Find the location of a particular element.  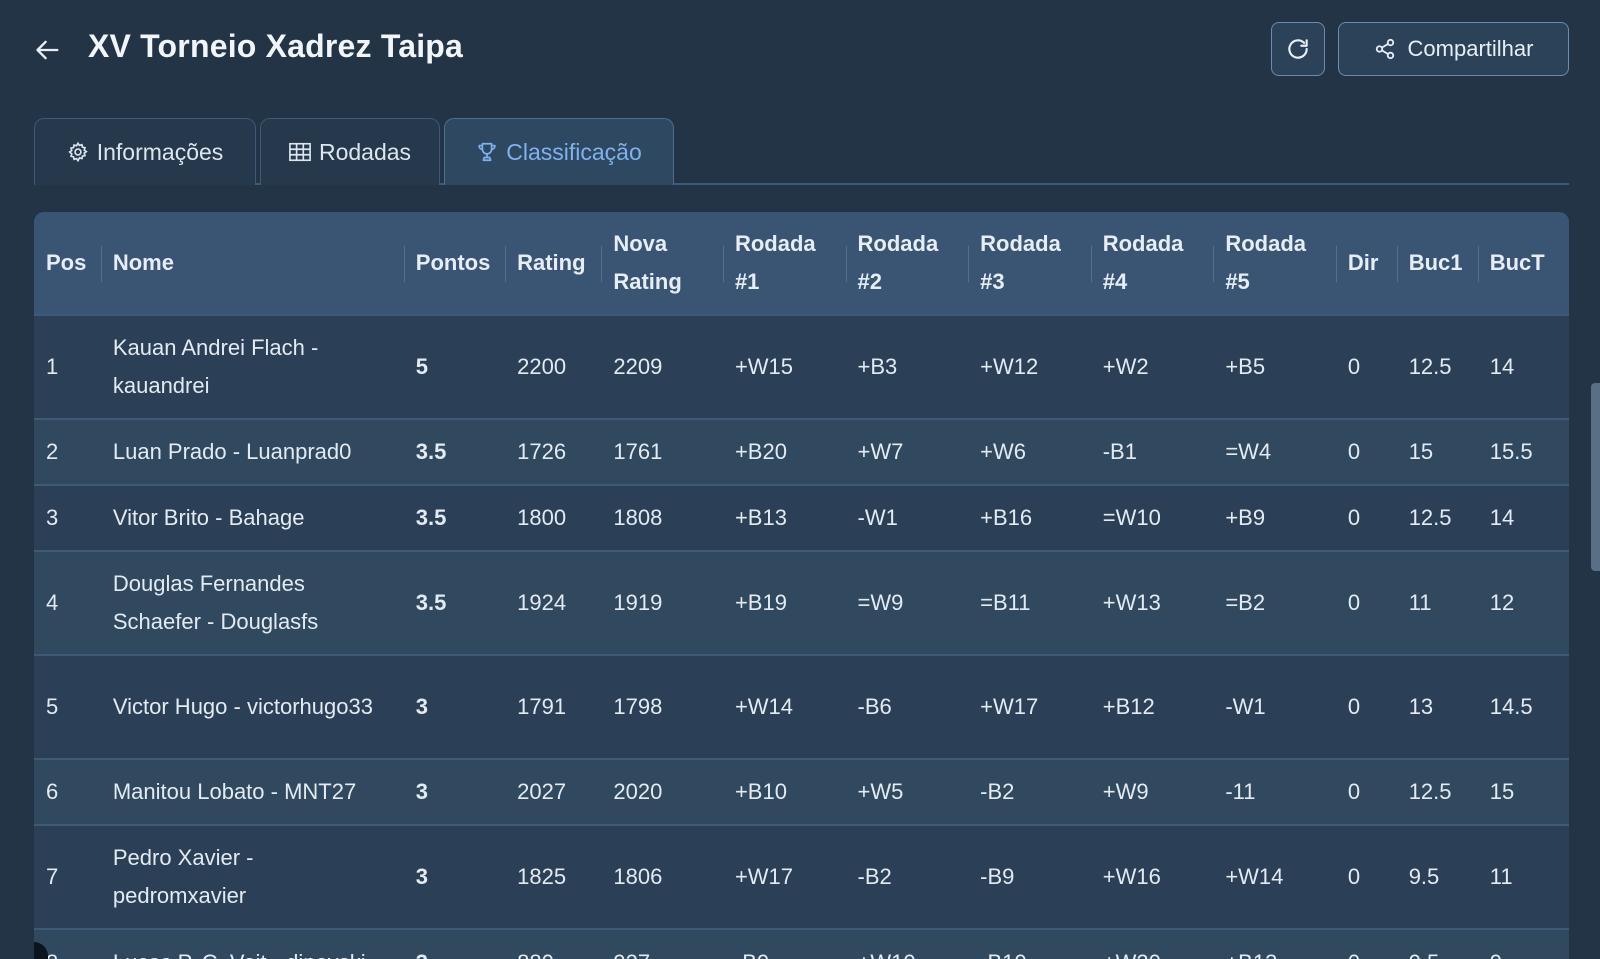

round-5-cell: -11 is located at coordinates (1240, 791).